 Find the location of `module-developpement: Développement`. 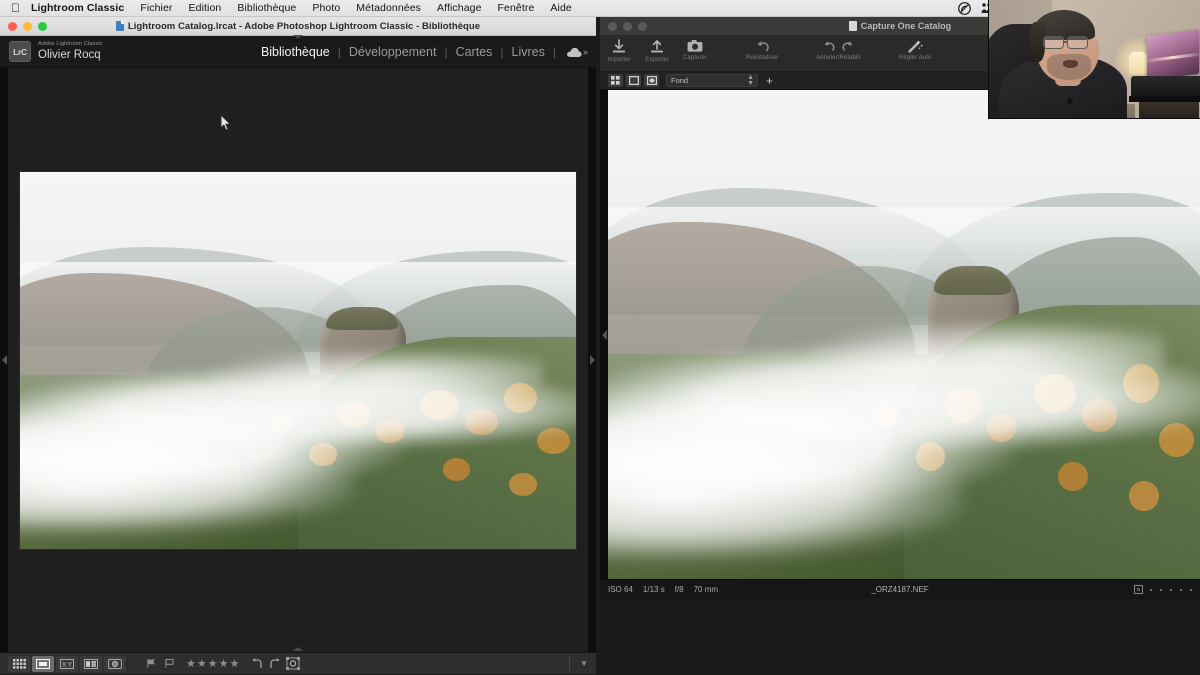

module-developpement: Développement is located at coordinates (393, 52).